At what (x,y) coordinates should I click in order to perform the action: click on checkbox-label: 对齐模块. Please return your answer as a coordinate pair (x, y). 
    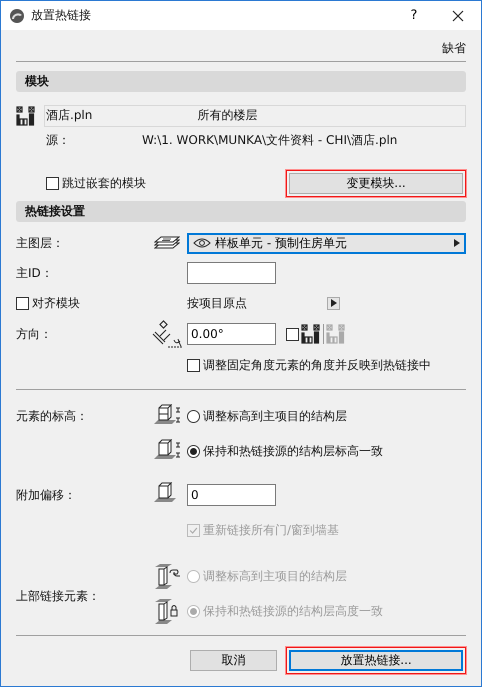
    Looking at the image, I should click on (56, 303).